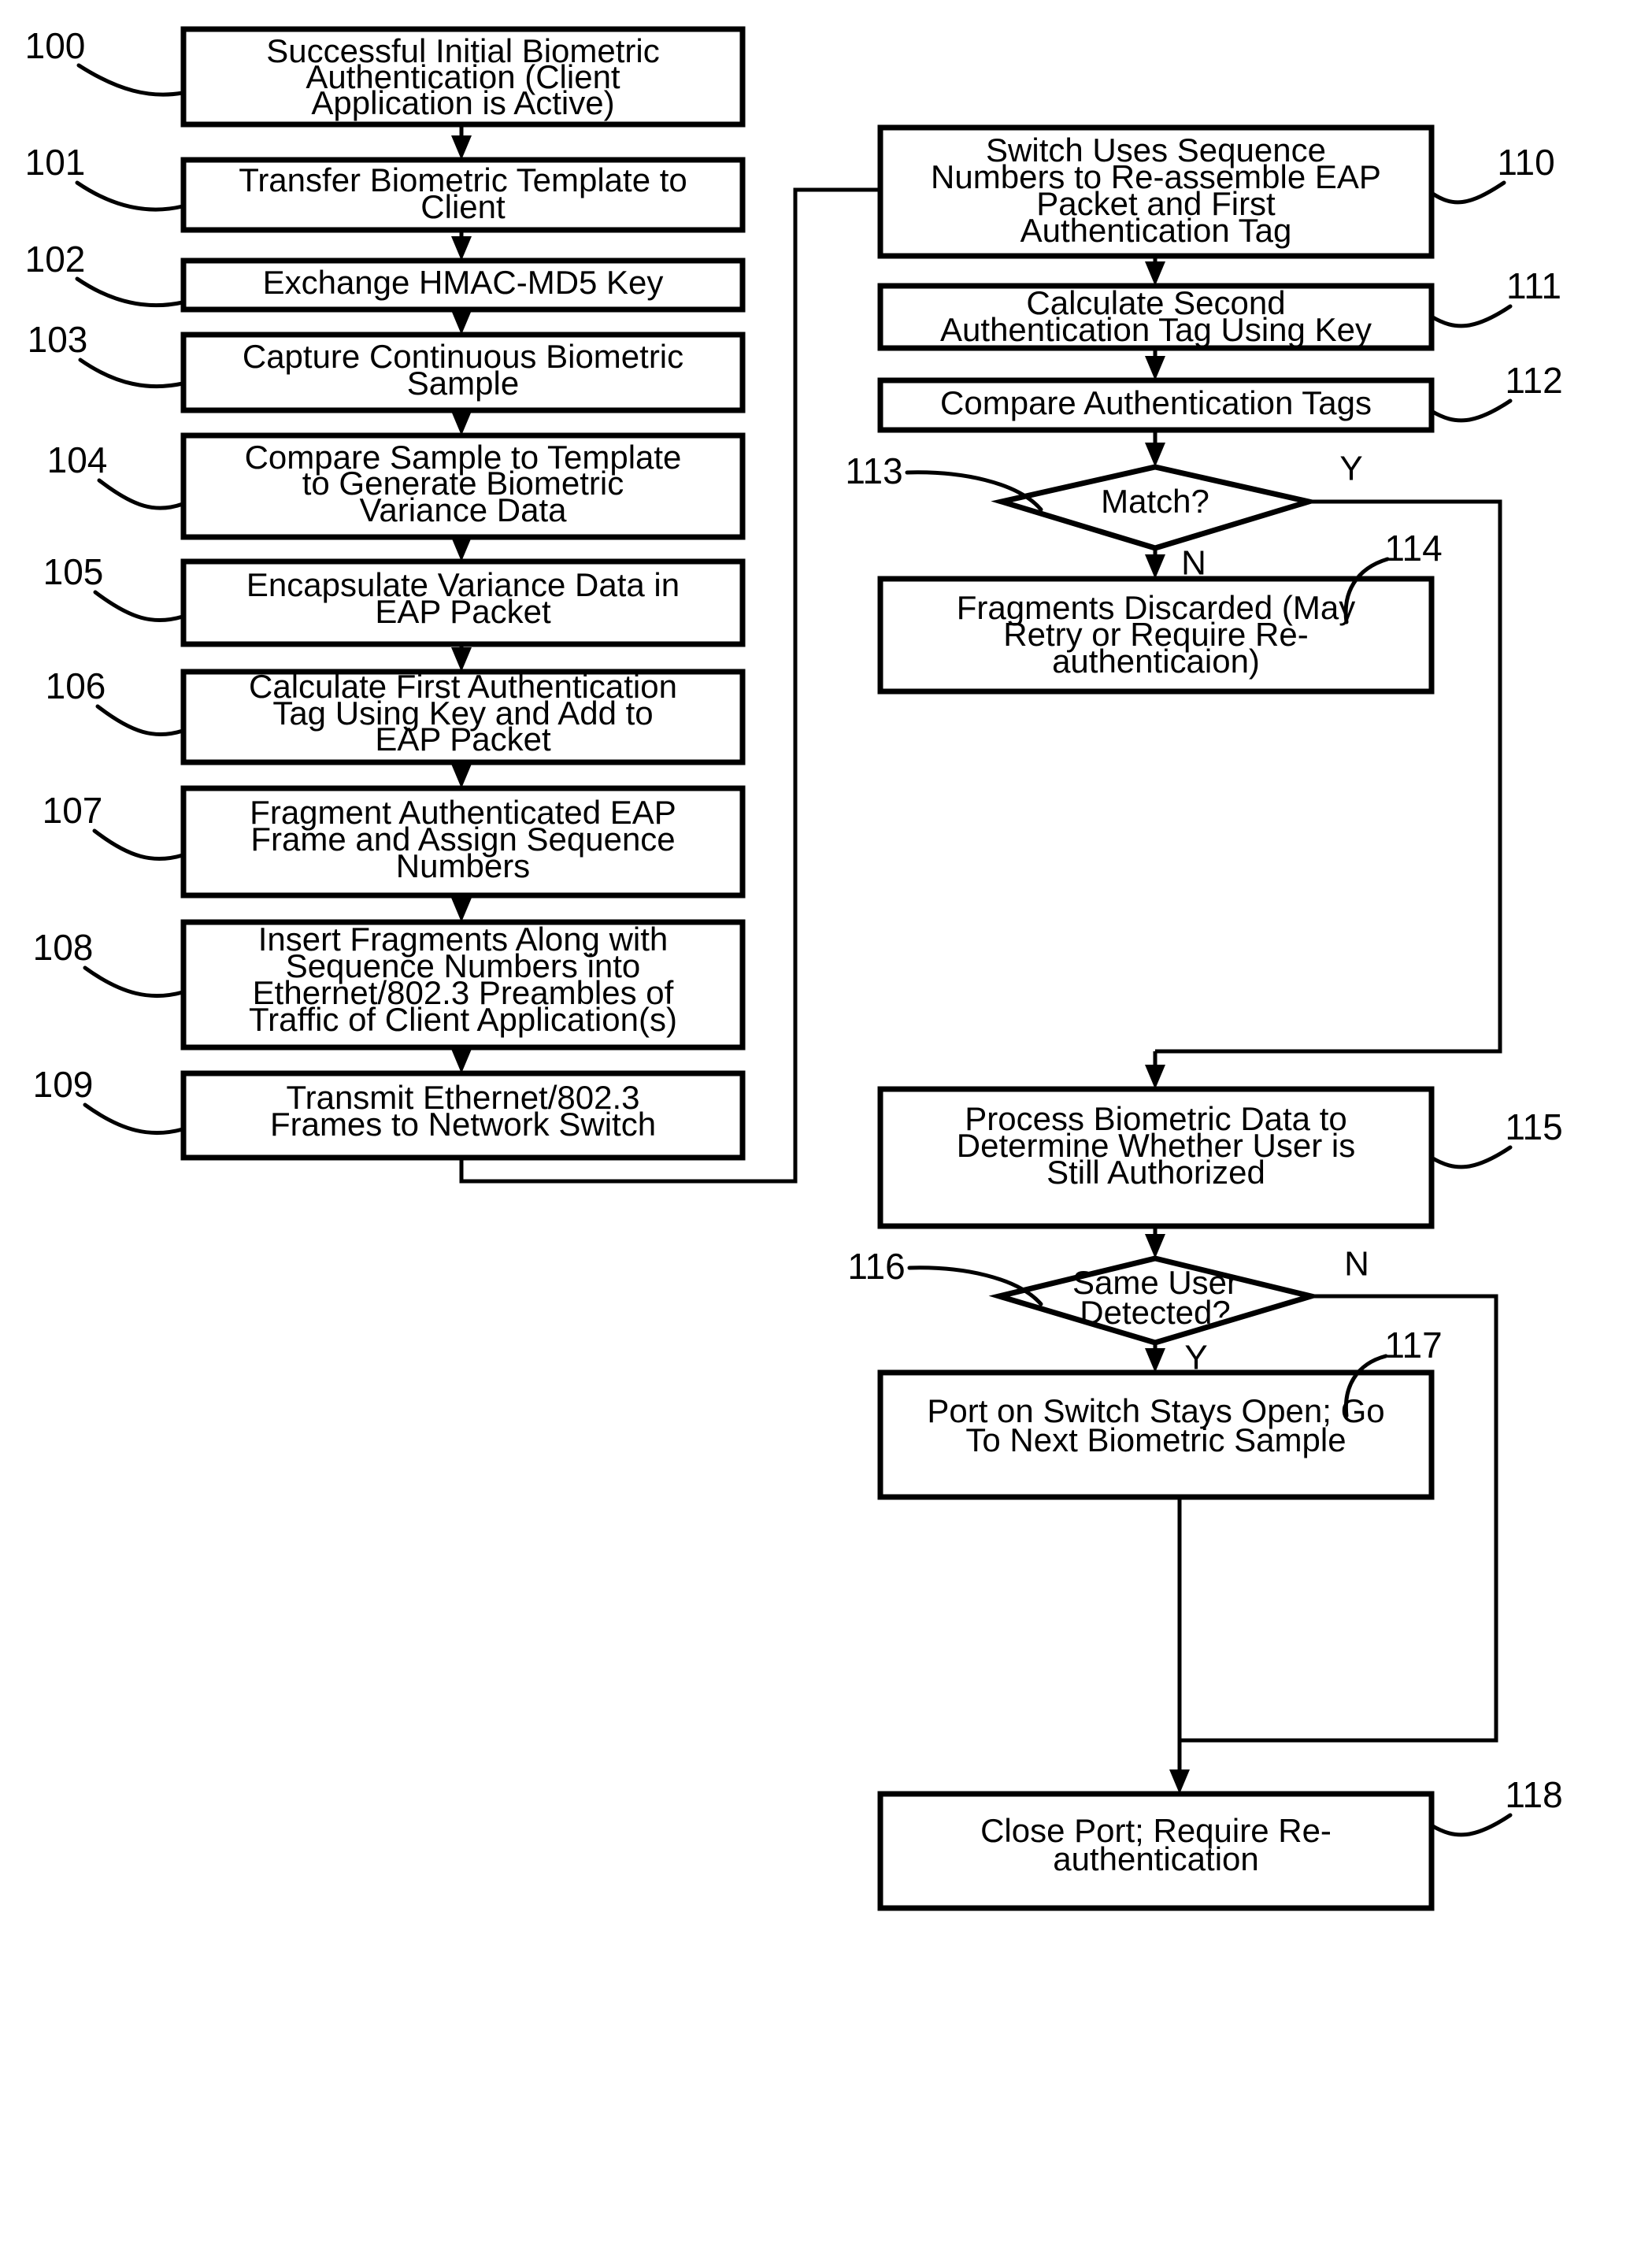  I want to click on node-102-line-0: Exchange HMAC-MD5 Key, so click(464, 282).